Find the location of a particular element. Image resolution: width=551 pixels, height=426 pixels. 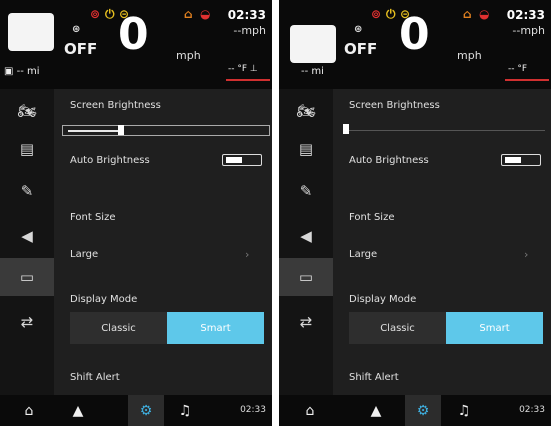

power-warning-icon: ⏻ is located at coordinates (391, 14).